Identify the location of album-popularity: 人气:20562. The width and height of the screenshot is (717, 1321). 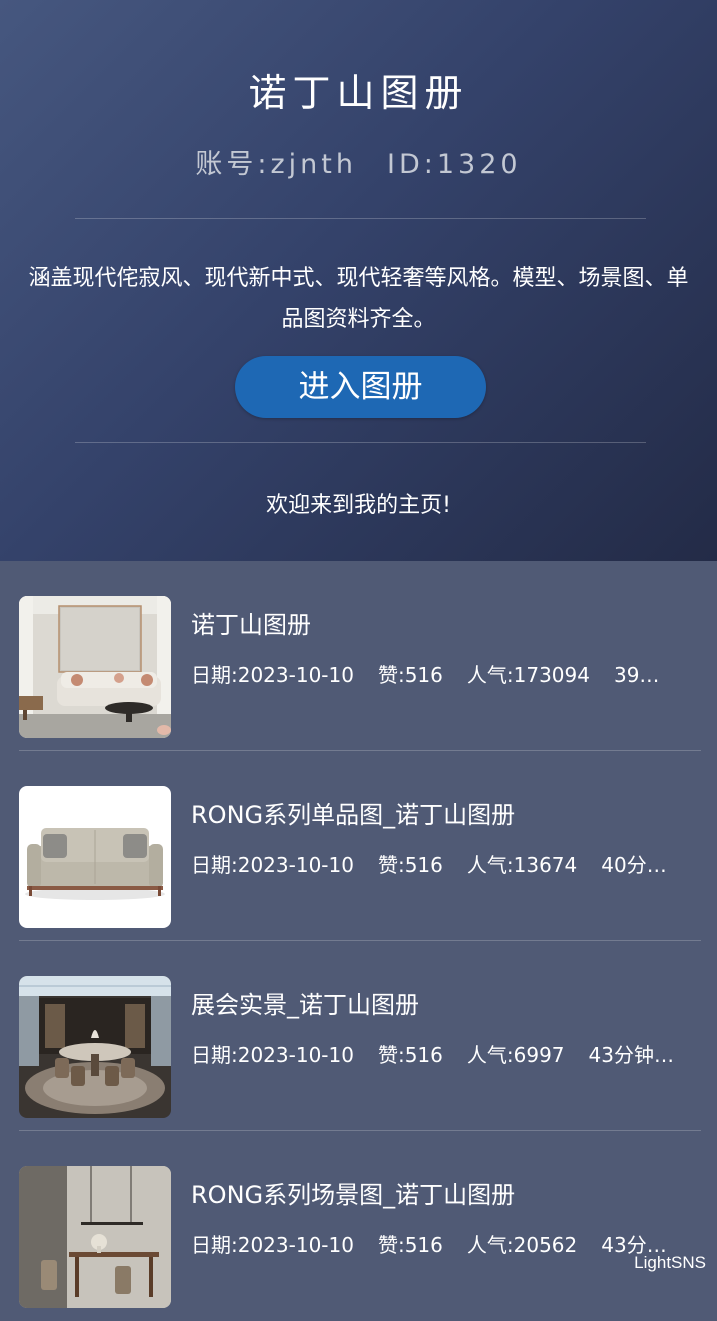
(522, 1245).